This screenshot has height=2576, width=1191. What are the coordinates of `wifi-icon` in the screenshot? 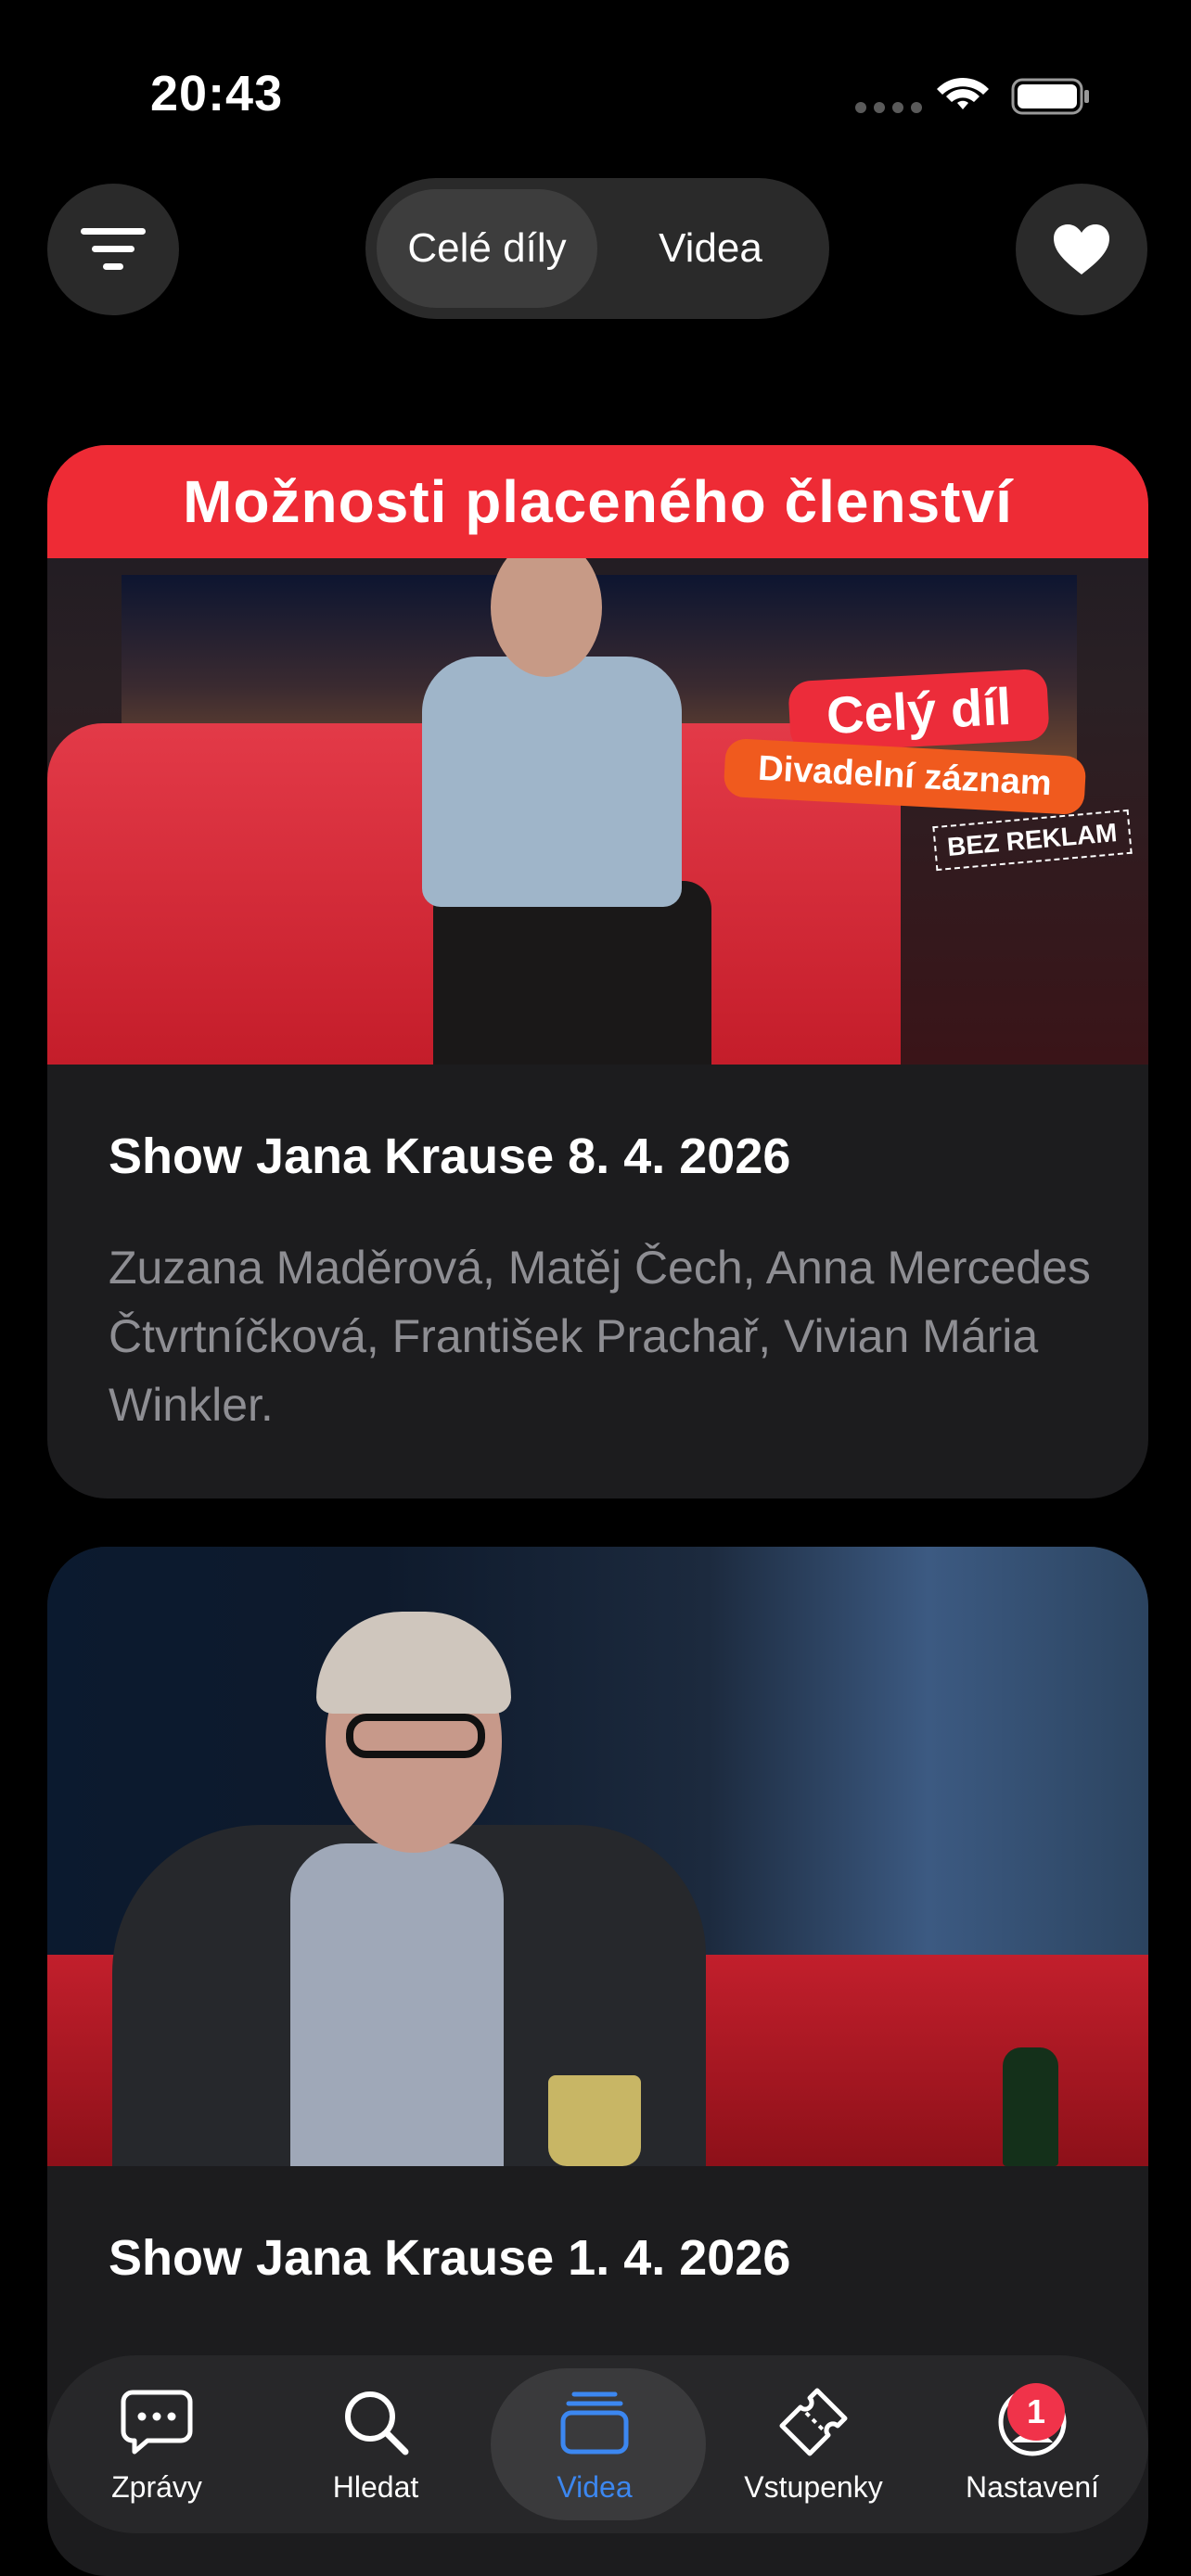 It's located at (963, 94).